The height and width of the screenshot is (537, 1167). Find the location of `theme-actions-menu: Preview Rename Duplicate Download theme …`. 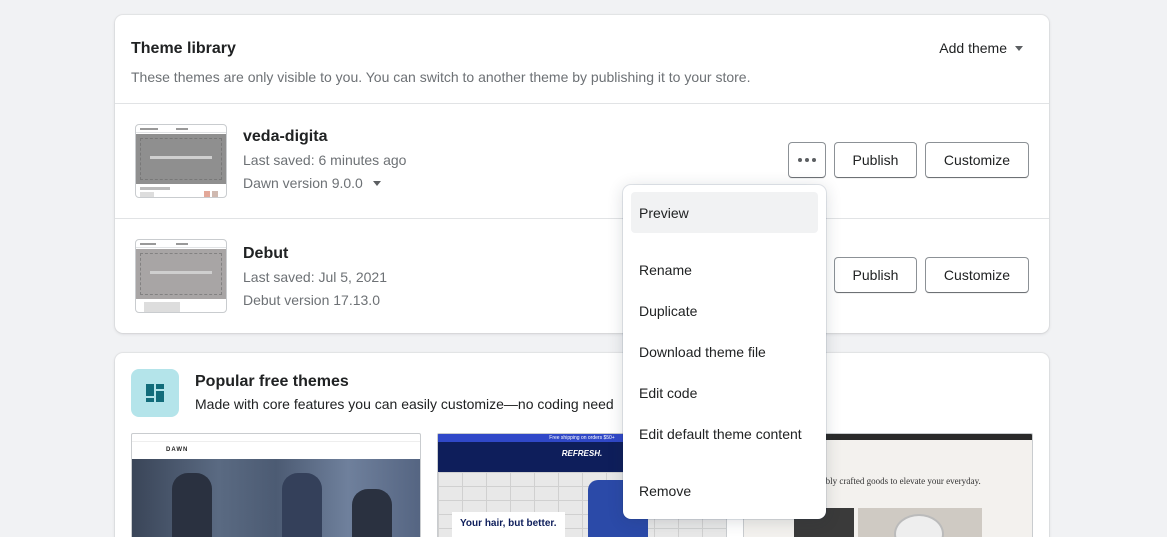

theme-actions-menu: Preview Rename Duplicate Download theme … is located at coordinates (724, 352).